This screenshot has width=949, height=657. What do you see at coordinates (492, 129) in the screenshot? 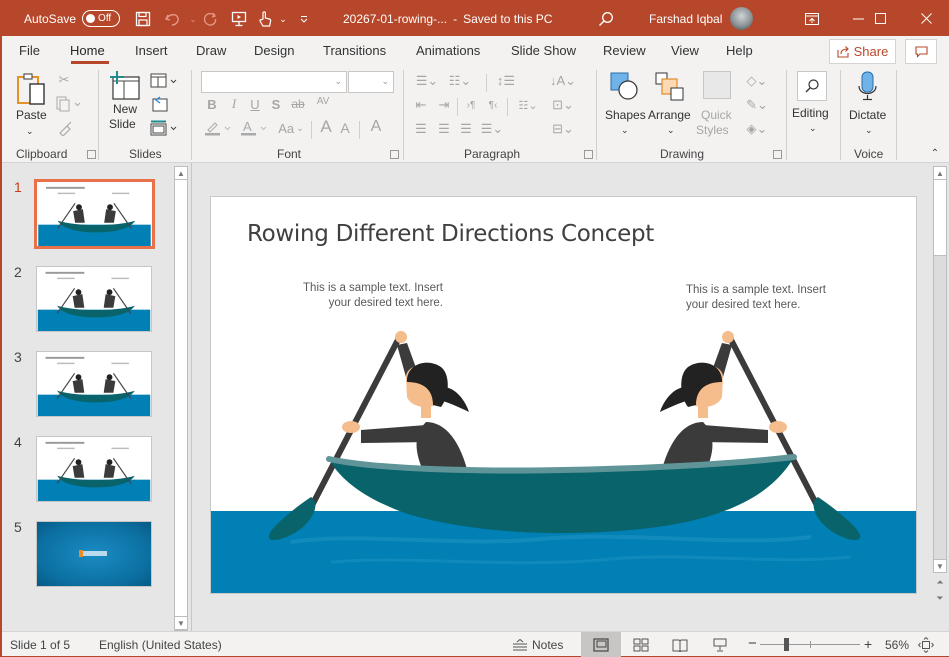
I see `justify-icon: ☰⌄` at bounding box center [492, 129].